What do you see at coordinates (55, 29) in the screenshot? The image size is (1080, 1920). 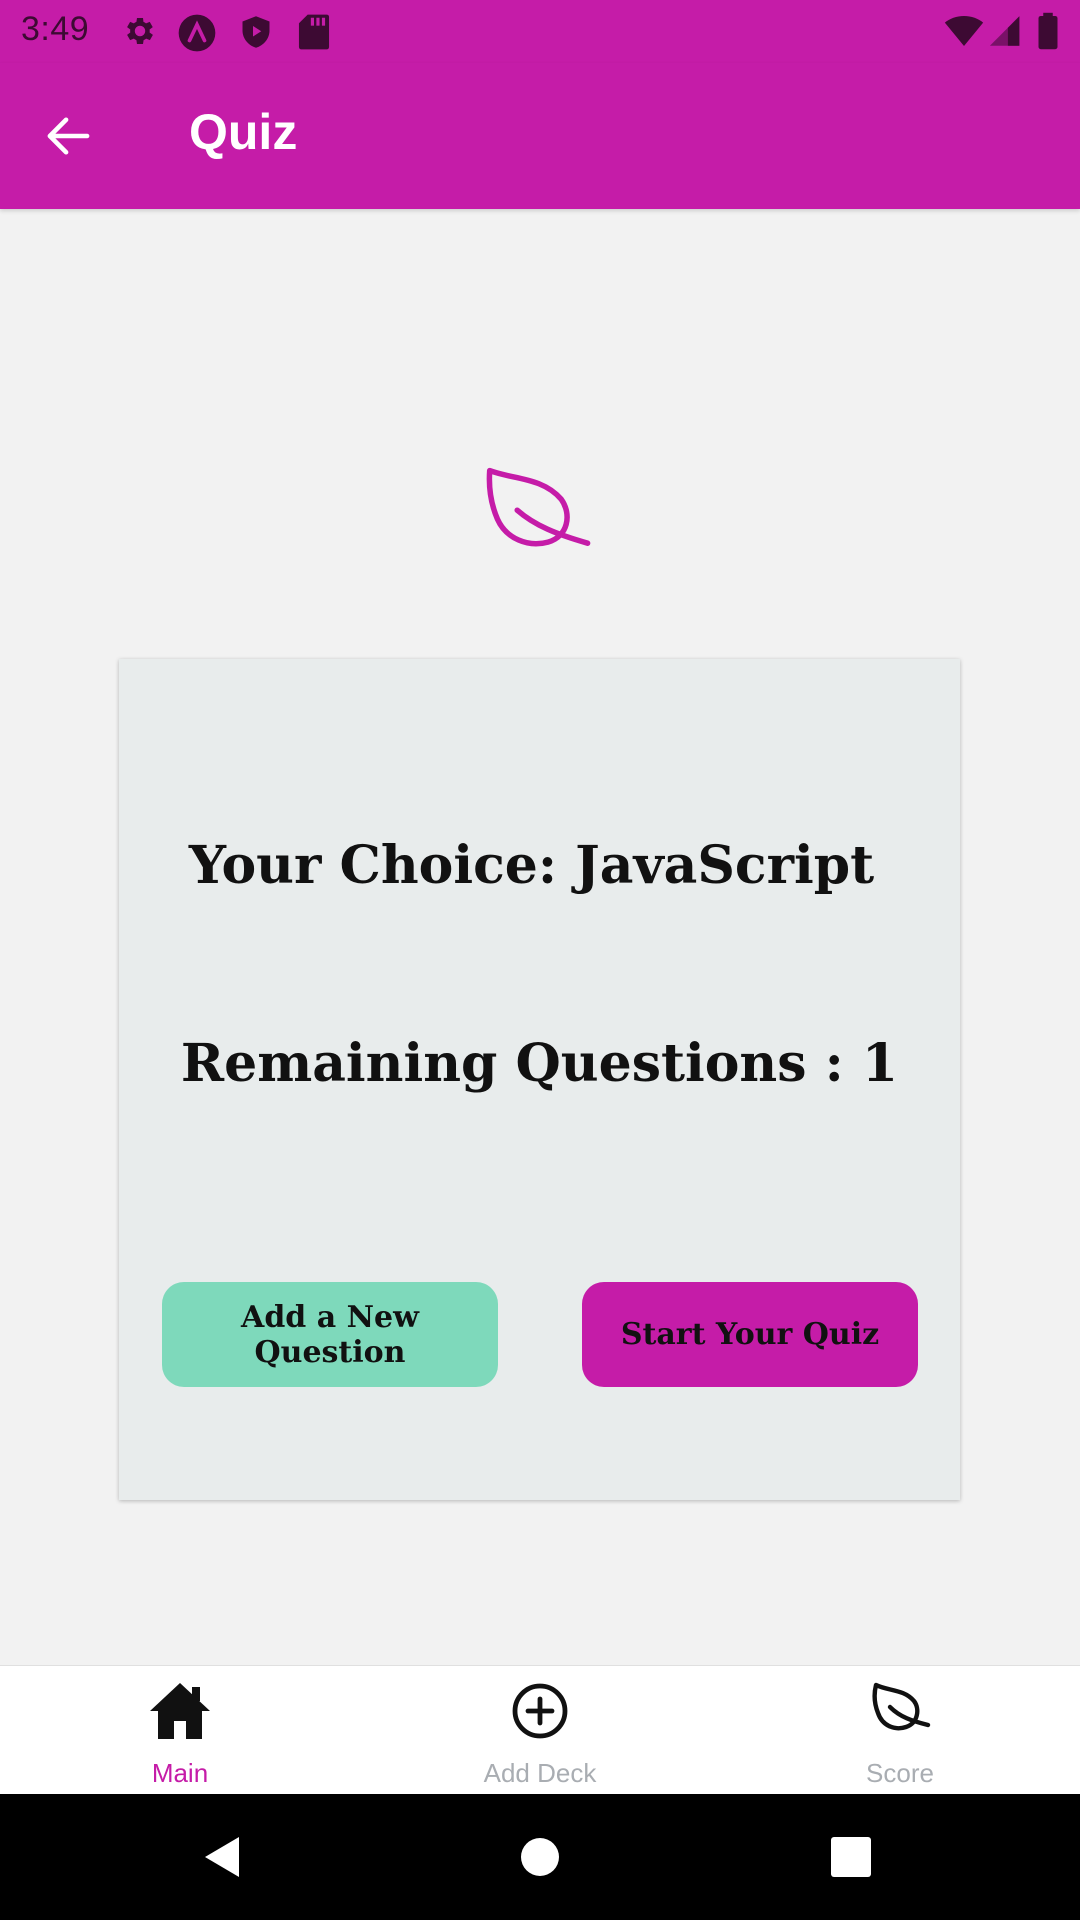 I see `status-time: 3:49` at bounding box center [55, 29].